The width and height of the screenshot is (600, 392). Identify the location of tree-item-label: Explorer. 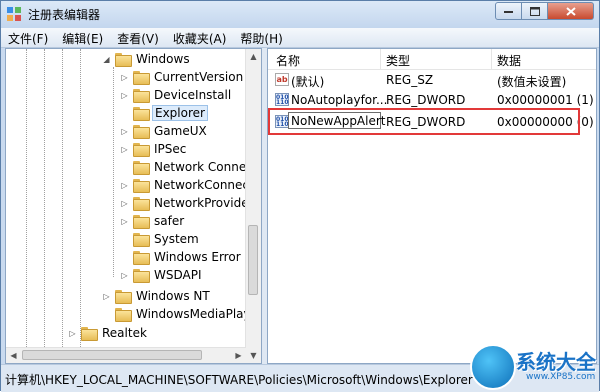
(180, 113).